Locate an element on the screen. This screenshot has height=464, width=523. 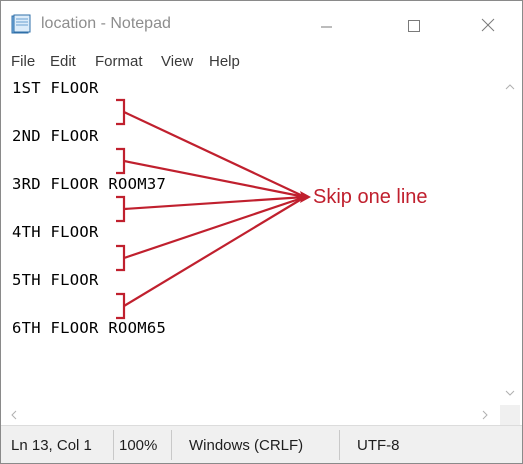
minimize-icon is located at coordinates (326, 27).